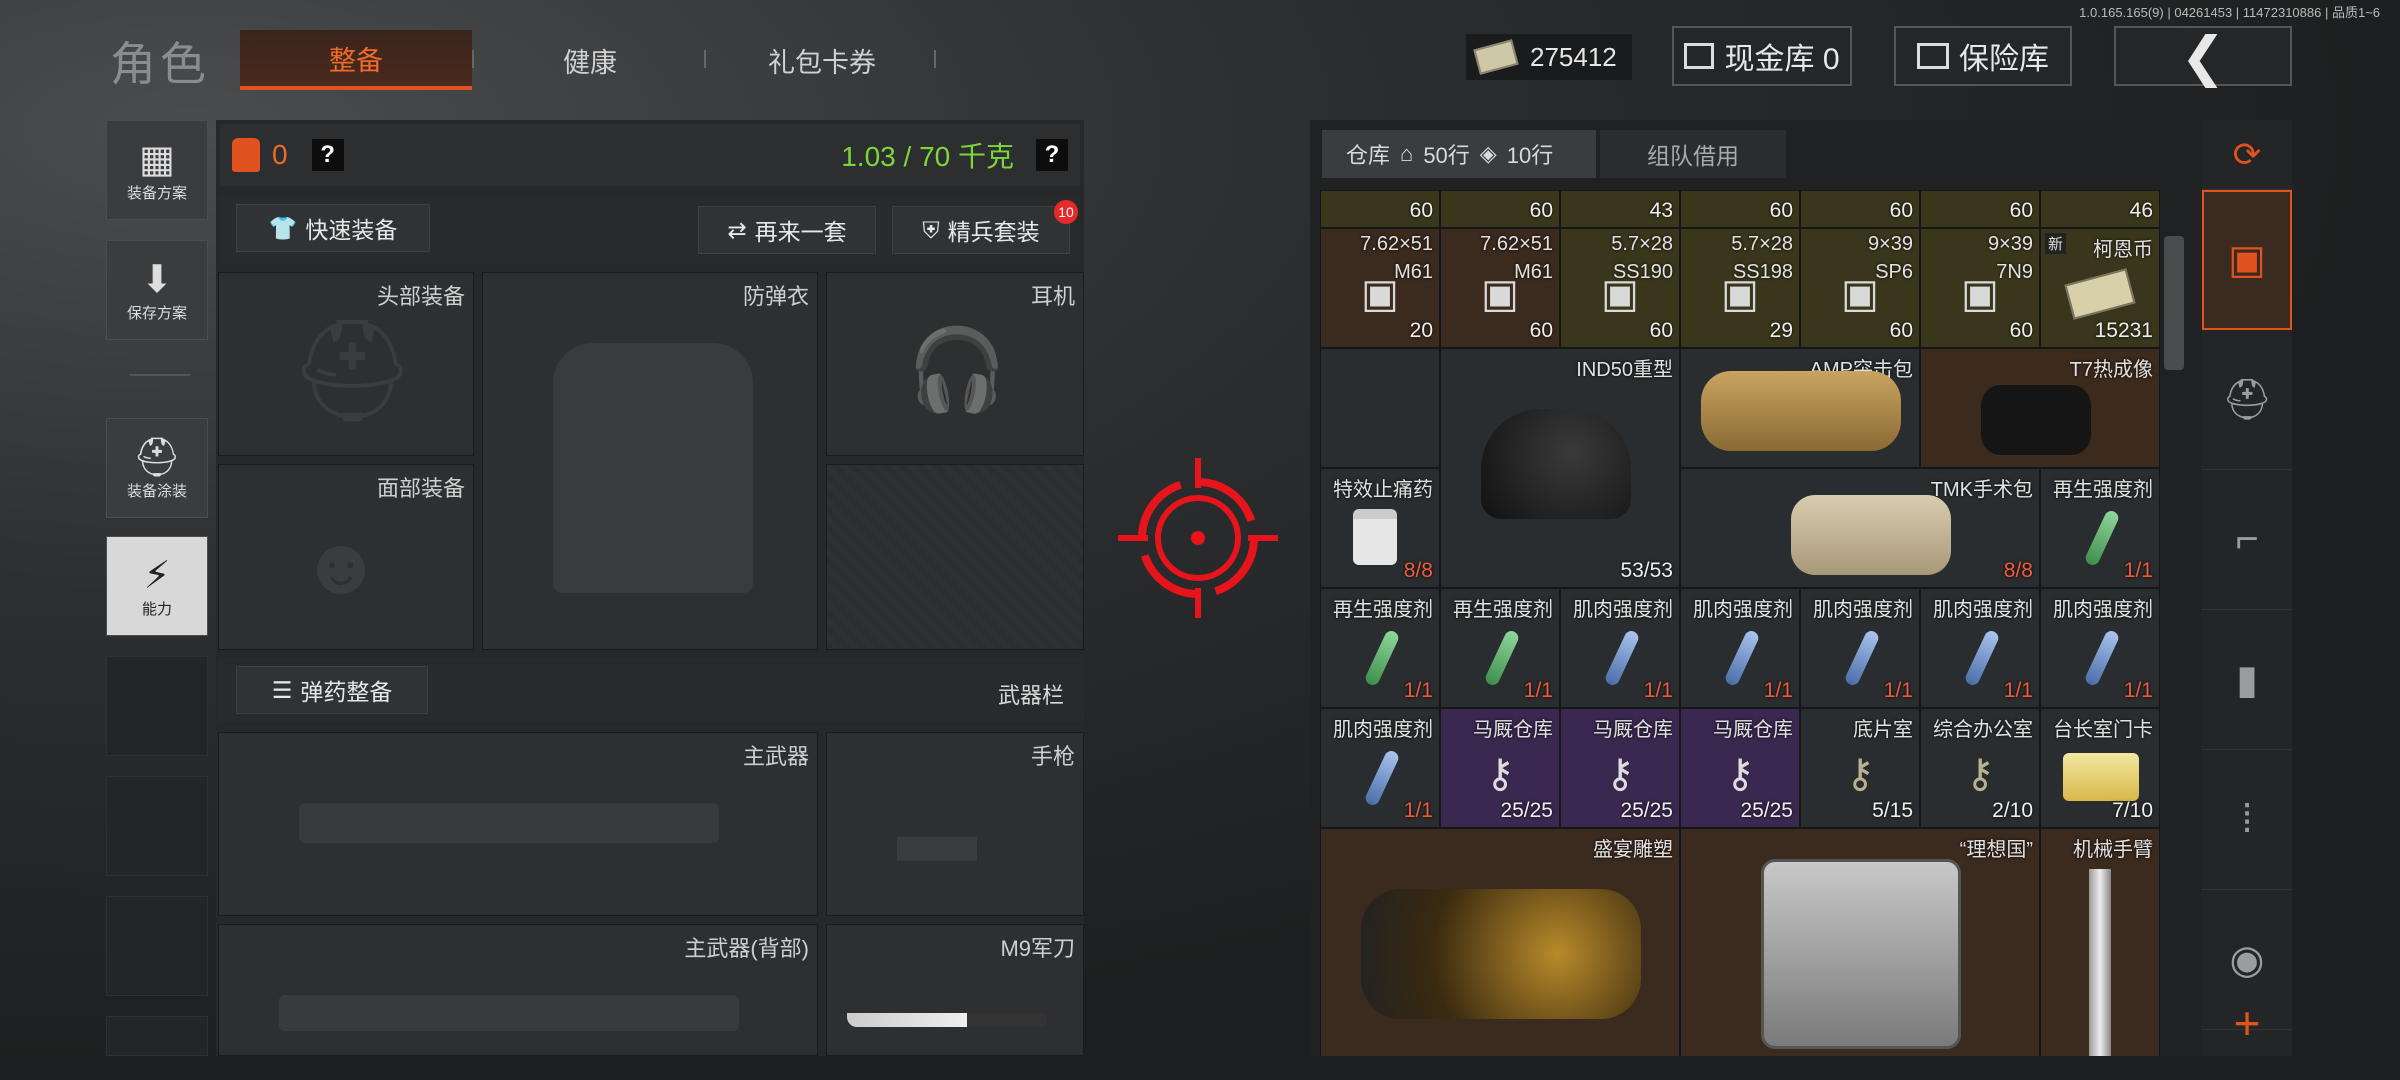  What do you see at coordinates (1380, 528) in the screenshot?
I see `inv-item-painkiller: 特效止痛药 8/8` at bounding box center [1380, 528].